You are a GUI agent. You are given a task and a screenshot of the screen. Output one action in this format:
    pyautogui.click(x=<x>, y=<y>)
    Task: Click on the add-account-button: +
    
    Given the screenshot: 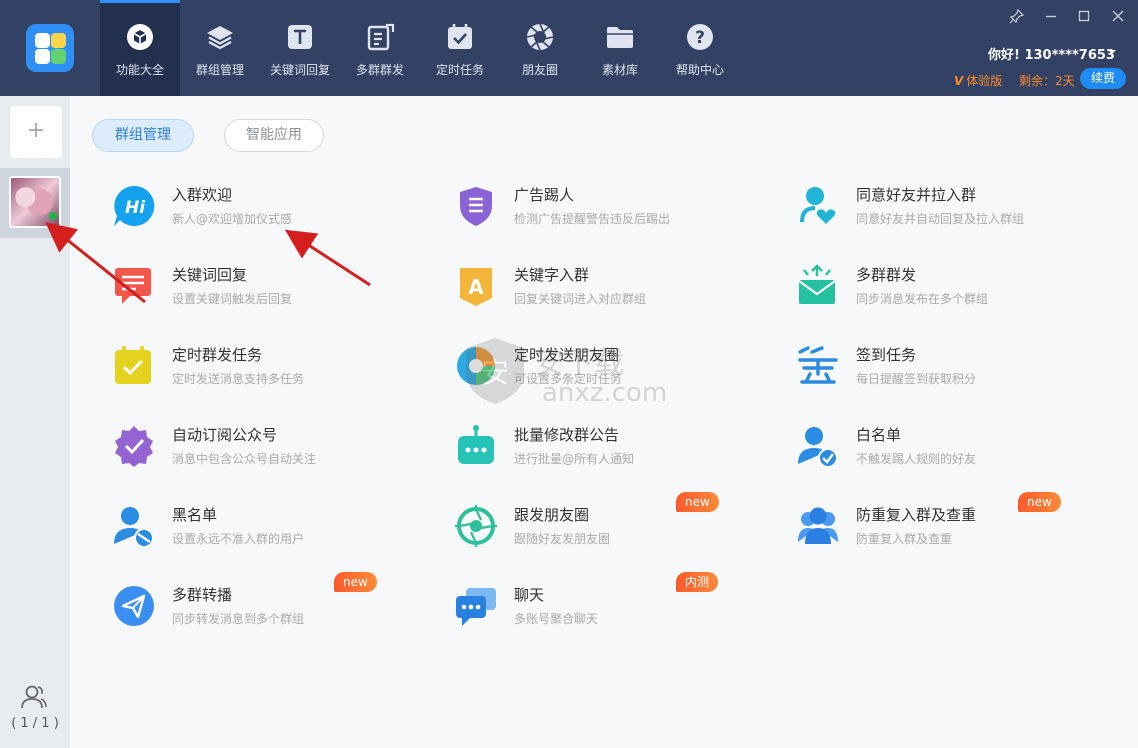 What is the action you would take?
    pyautogui.click(x=36, y=132)
    